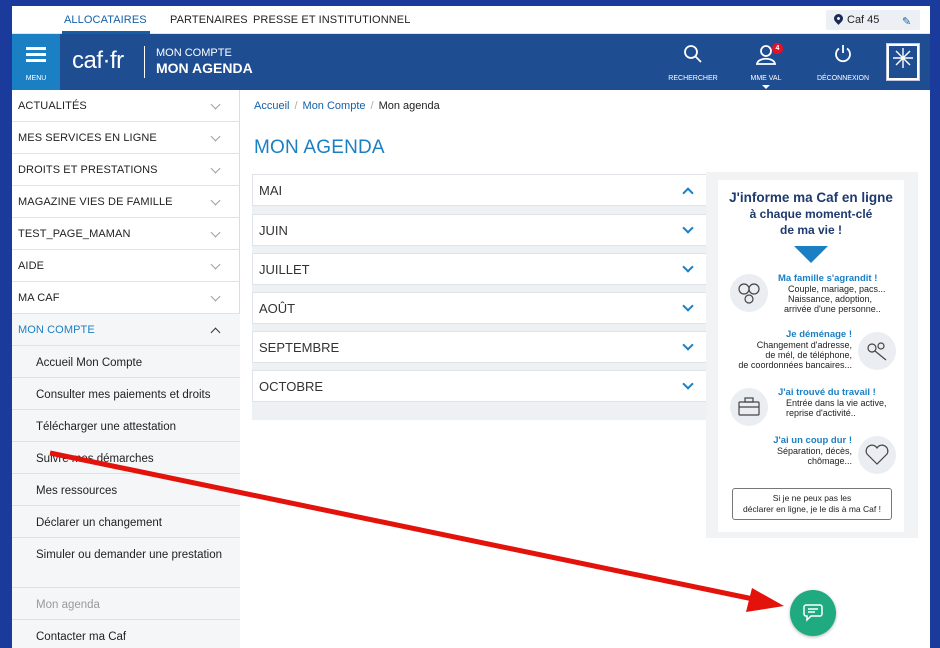  What do you see at coordinates (811, 214) in the screenshot?
I see `promo-title-line2: à chaque moment-clé` at bounding box center [811, 214].